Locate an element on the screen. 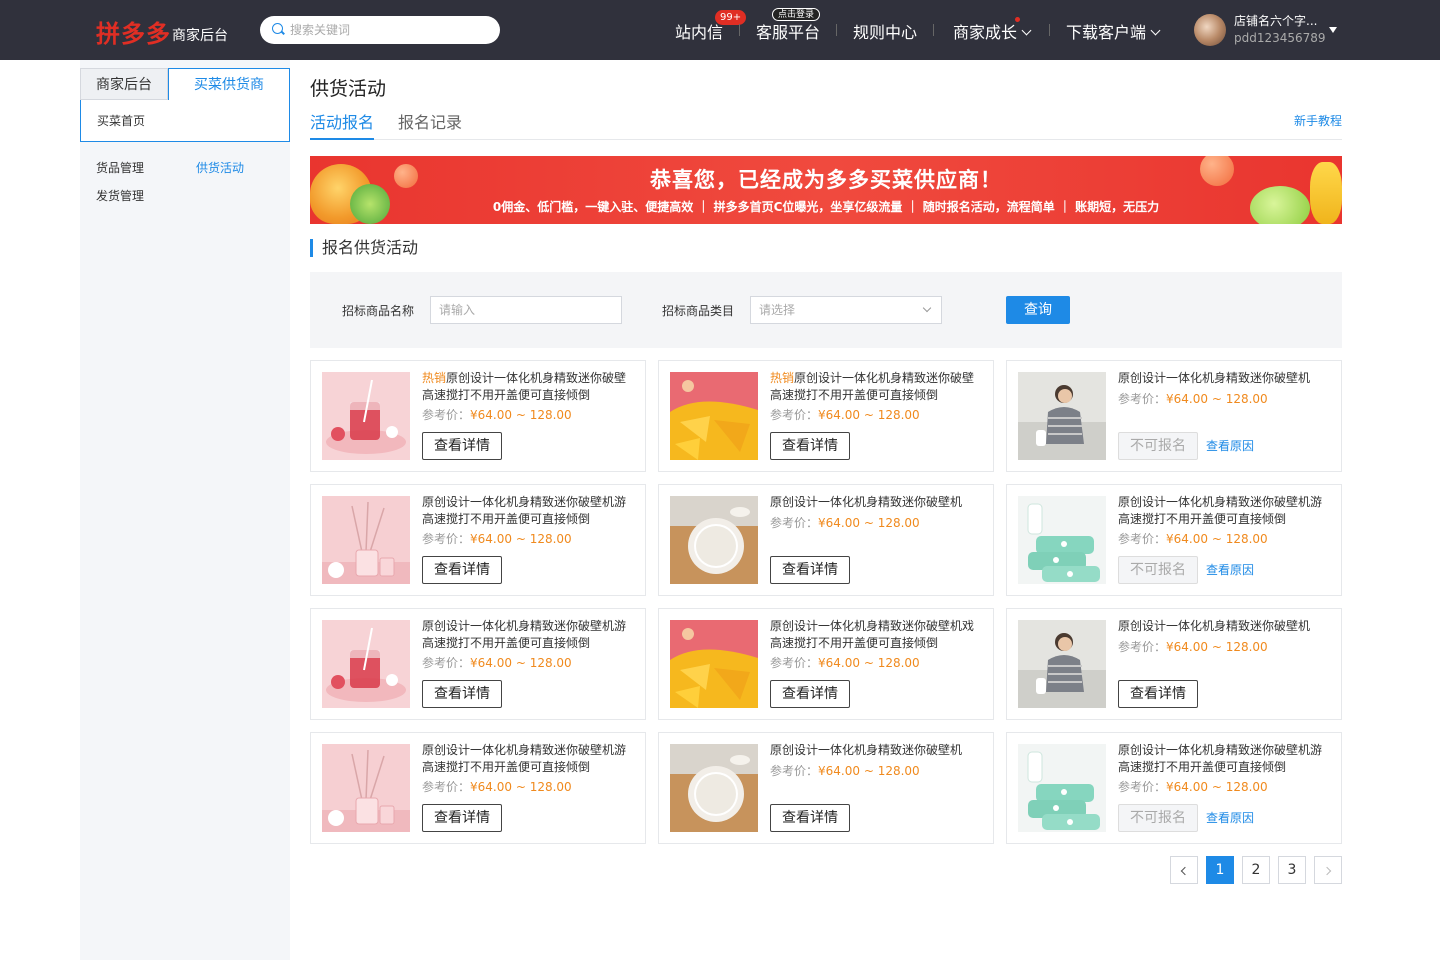 The height and width of the screenshot is (960, 1440). next-page-button is located at coordinates (1328, 870).